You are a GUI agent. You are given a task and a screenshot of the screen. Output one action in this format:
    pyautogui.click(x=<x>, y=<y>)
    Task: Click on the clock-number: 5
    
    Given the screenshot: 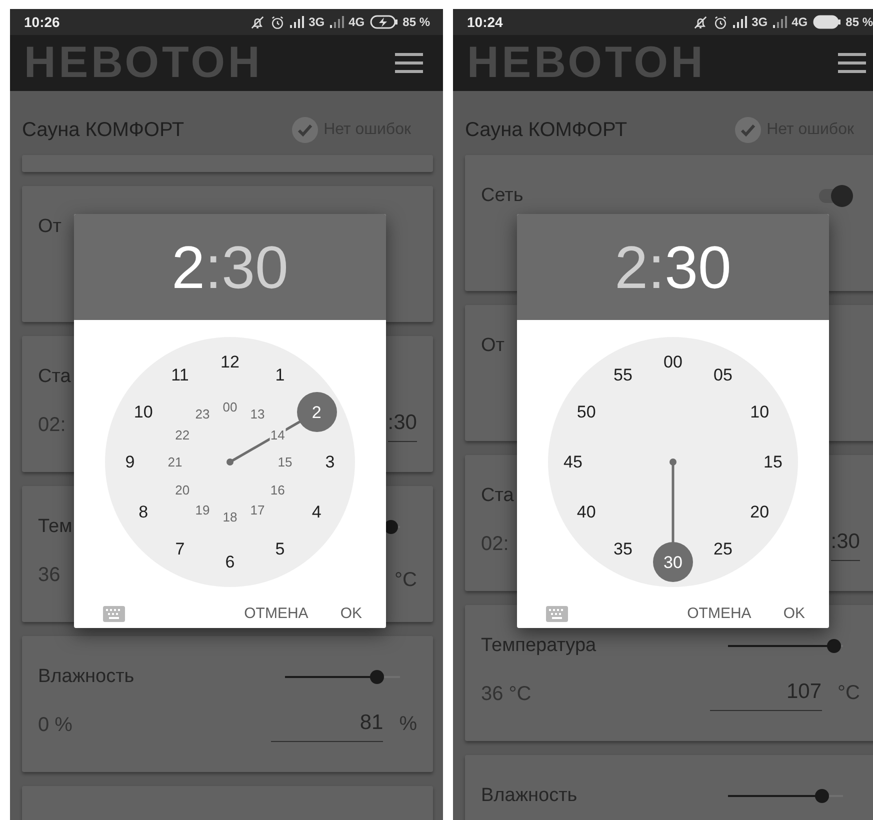 What is the action you would take?
    pyautogui.click(x=280, y=549)
    